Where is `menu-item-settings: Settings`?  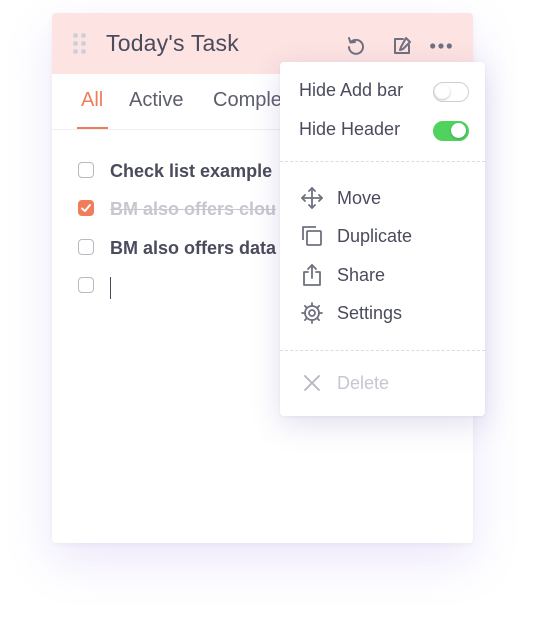 menu-item-settings: Settings is located at coordinates (382, 312).